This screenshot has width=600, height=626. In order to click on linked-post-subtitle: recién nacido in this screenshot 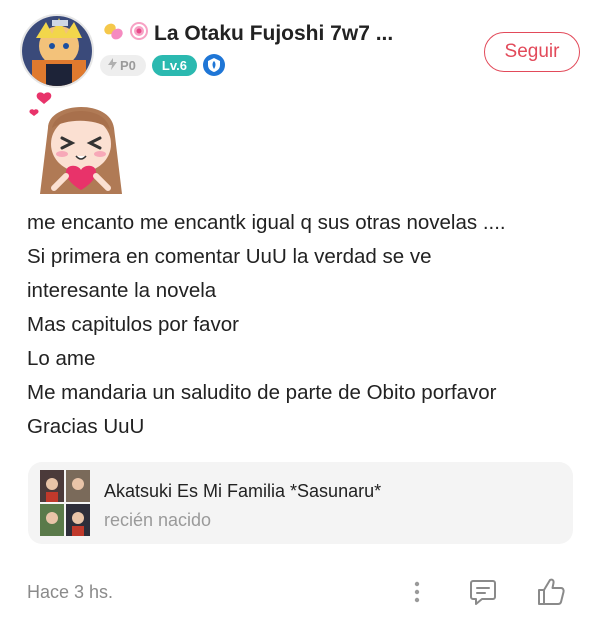, I will do `click(158, 520)`.